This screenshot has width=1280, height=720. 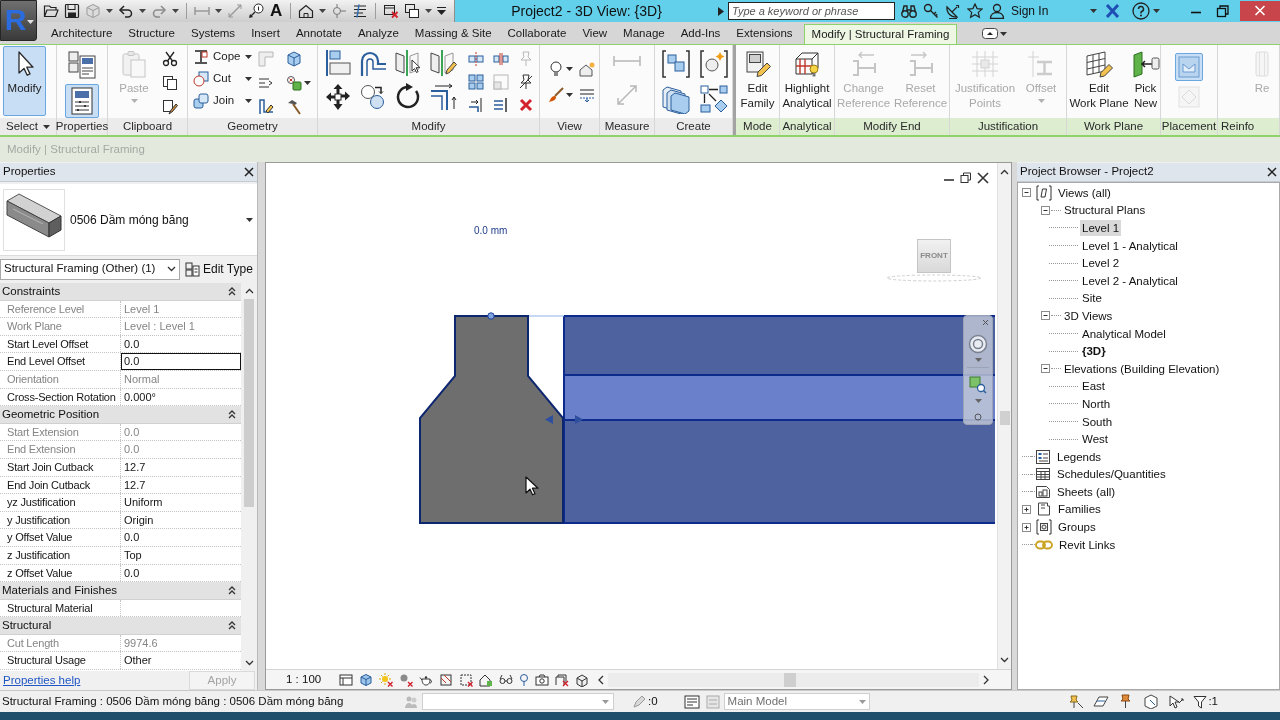 I want to click on placement-toggle-button, so click(x=1189, y=67).